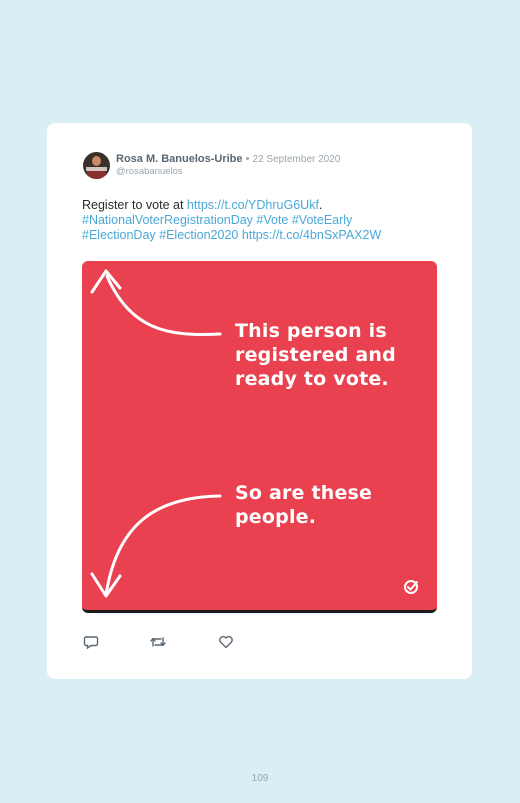 This screenshot has width=520, height=803. Describe the element at coordinates (226, 642) in the screenshot. I see `heart-icon` at that location.